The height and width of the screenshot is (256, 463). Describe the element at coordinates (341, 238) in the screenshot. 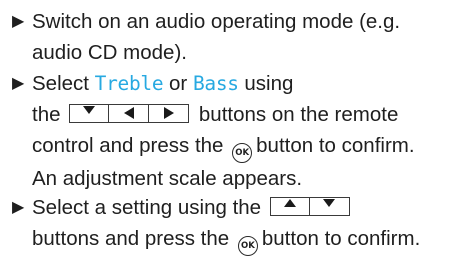

I see `step-3-text: button to confirm.` at that location.